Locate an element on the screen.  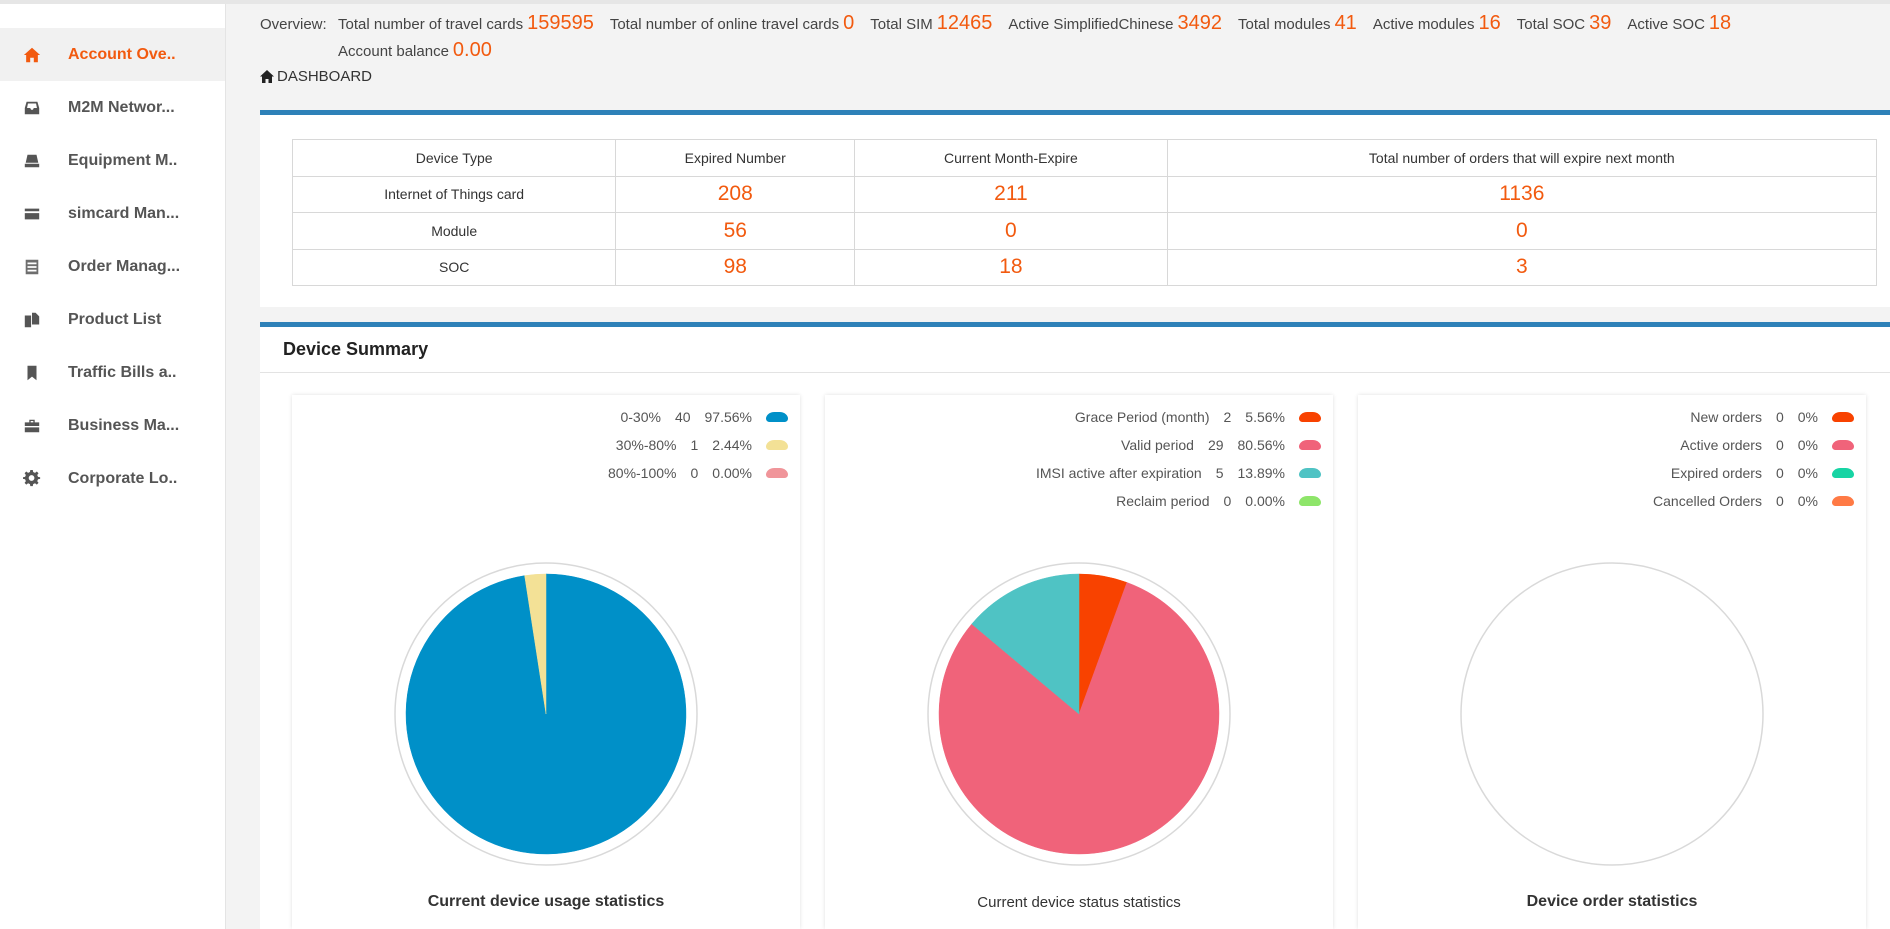
overview-stat: Total modules 41 is located at coordinates (1297, 23).